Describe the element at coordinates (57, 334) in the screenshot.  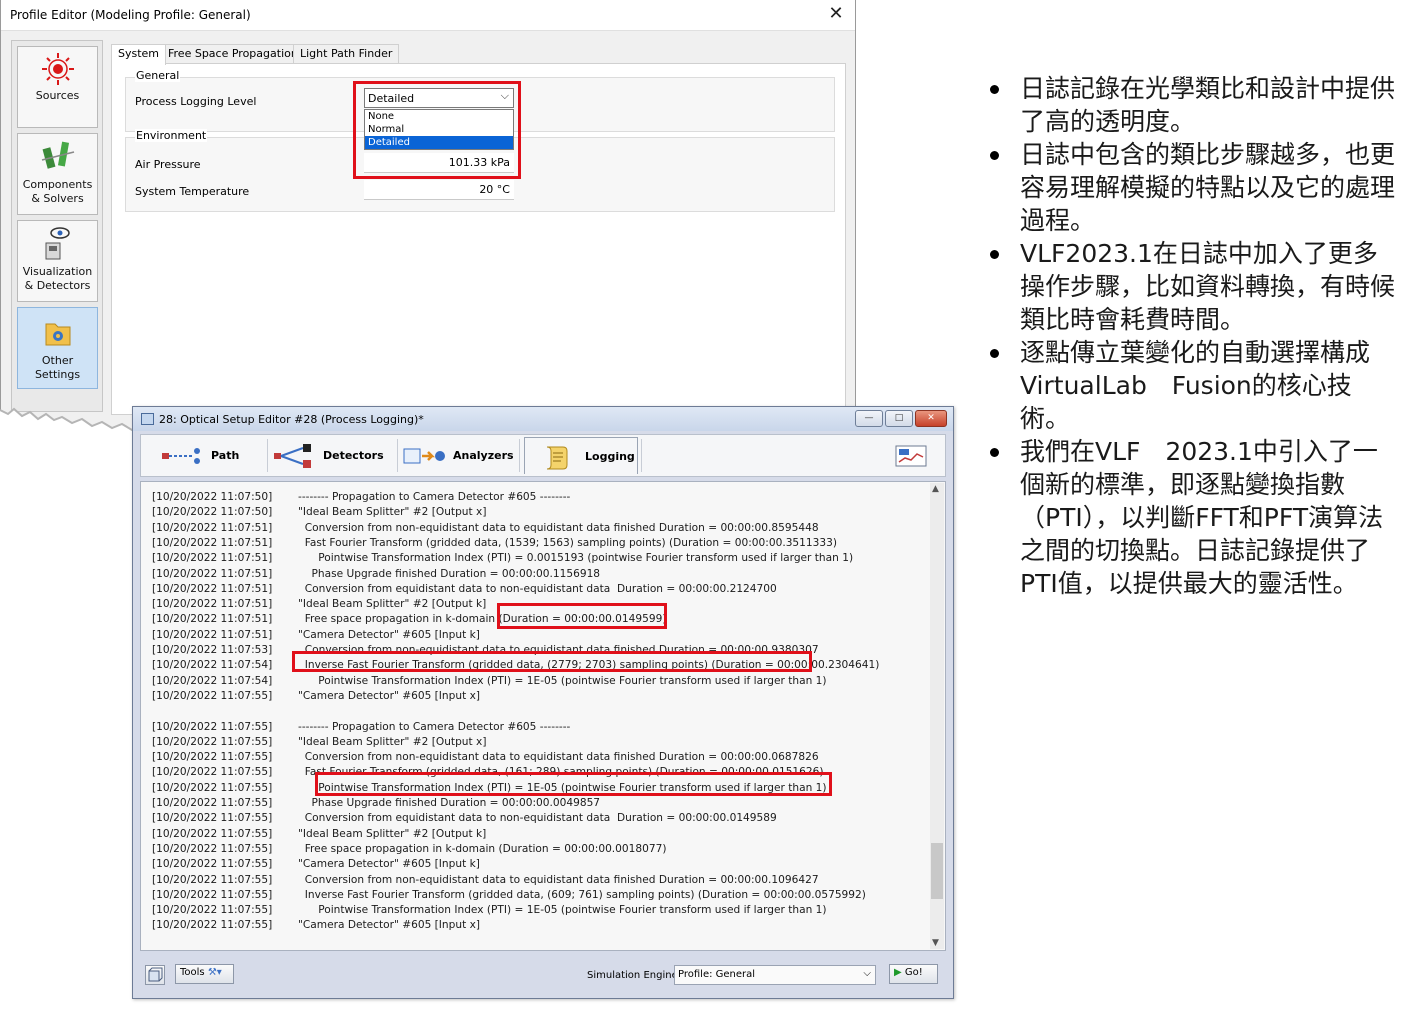
I see `folder-gear-icon` at that location.